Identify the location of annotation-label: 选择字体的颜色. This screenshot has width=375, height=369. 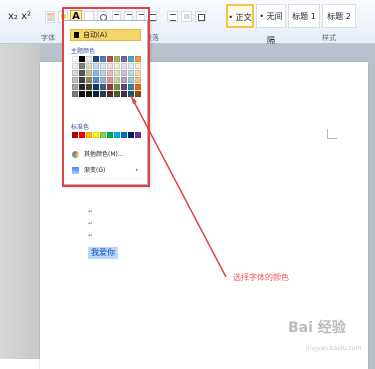
(261, 277).